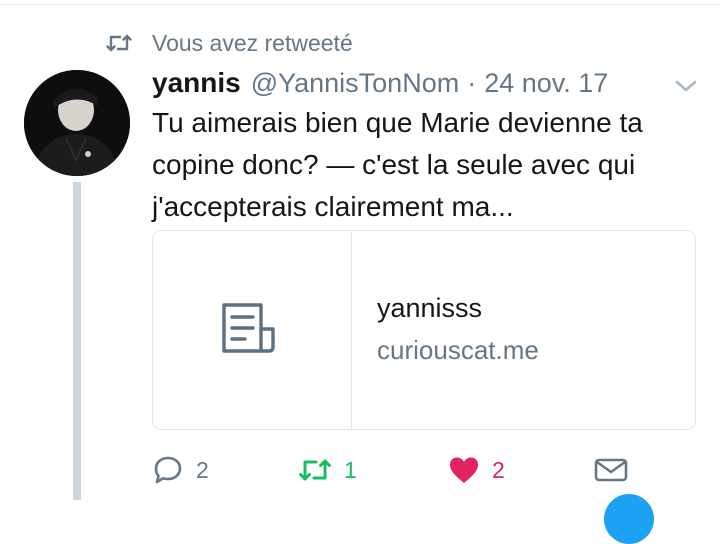 The height and width of the screenshot is (544, 720). I want to click on tweet-header: yannis @YannisTonNom · 24 nov. 17, so click(380, 83).